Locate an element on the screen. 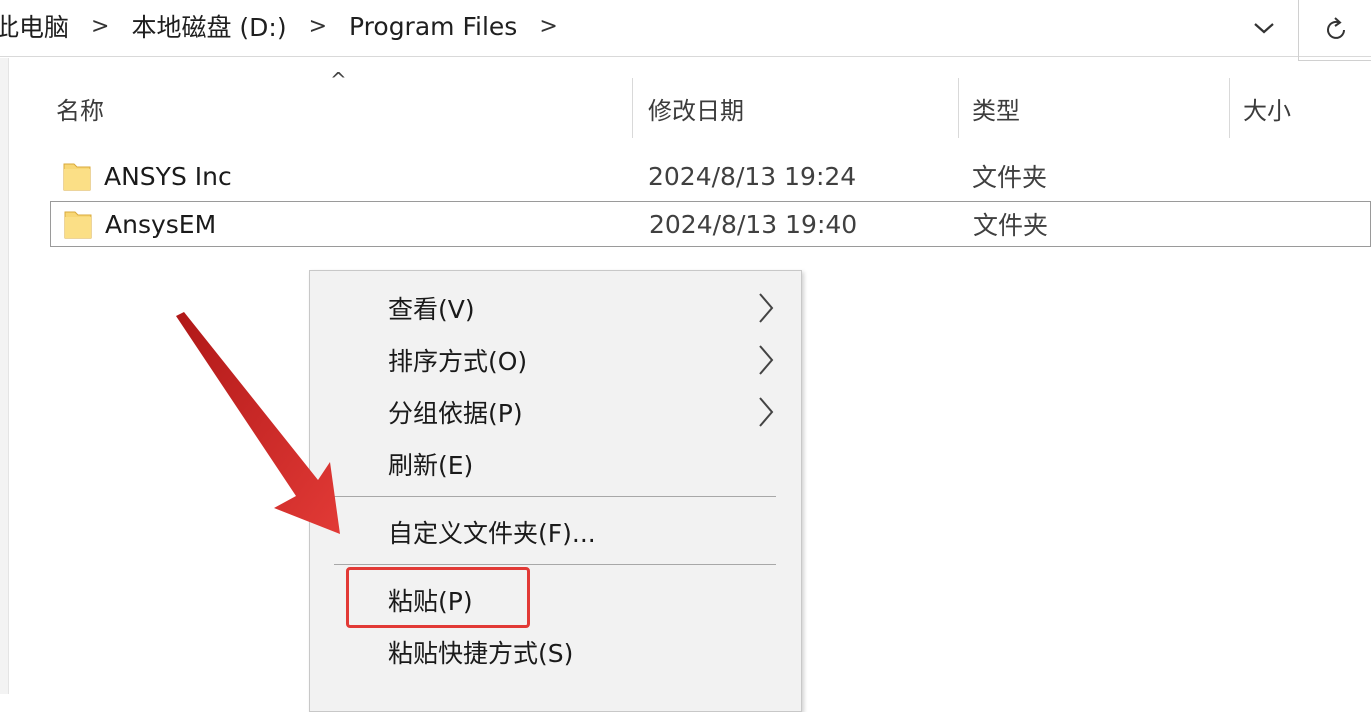 The width and height of the screenshot is (1371, 712). breadcrumb-program-files: Program Files is located at coordinates (433, 26).